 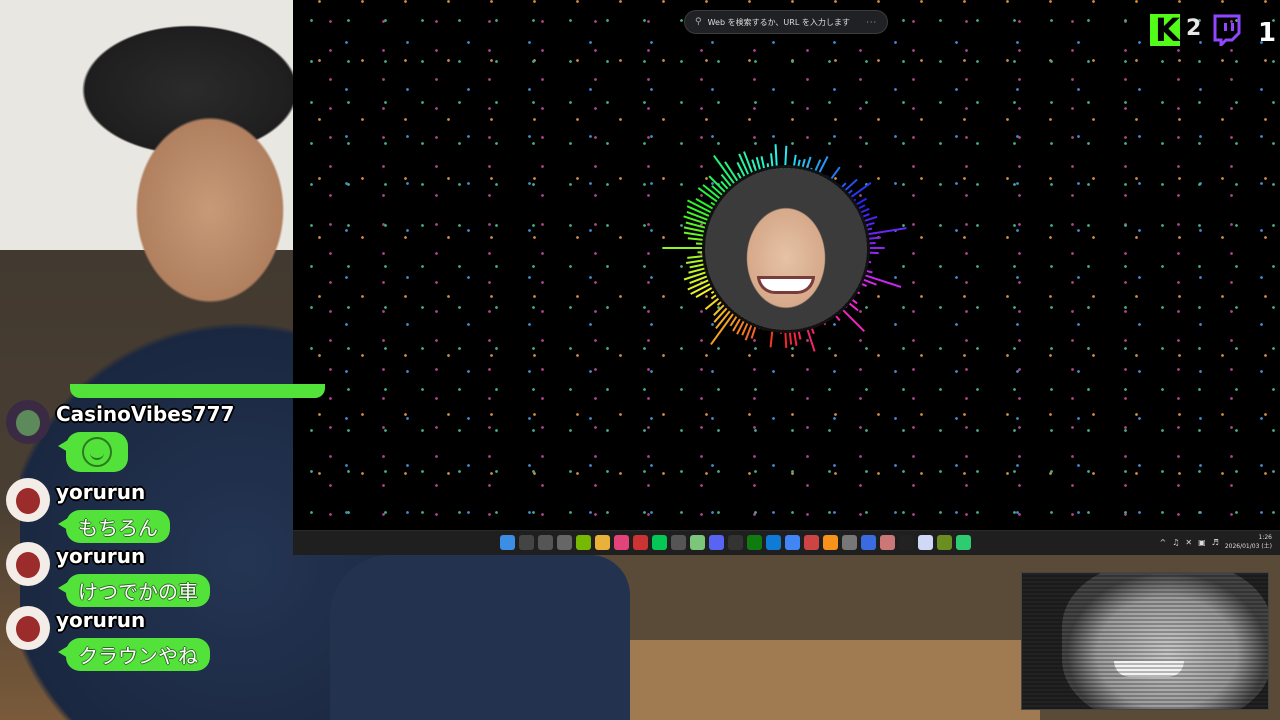 I want to click on taskbar-icons, so click(x=735, y=542).